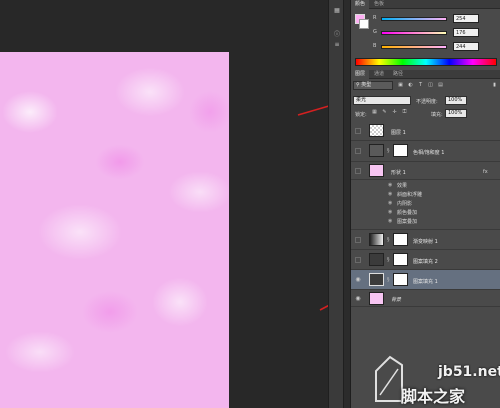 Image resolution: width=500 pixels, height=408 pixels. Describe the element at coordinates (390, 185) in the screenshot. I see `effects-eye-icon: ◉` at that location.